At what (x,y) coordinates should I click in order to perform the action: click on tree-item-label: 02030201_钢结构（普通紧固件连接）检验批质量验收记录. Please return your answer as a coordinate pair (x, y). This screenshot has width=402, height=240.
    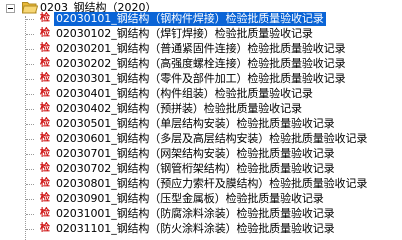
    Looking at the image, I should click on (201, 48).